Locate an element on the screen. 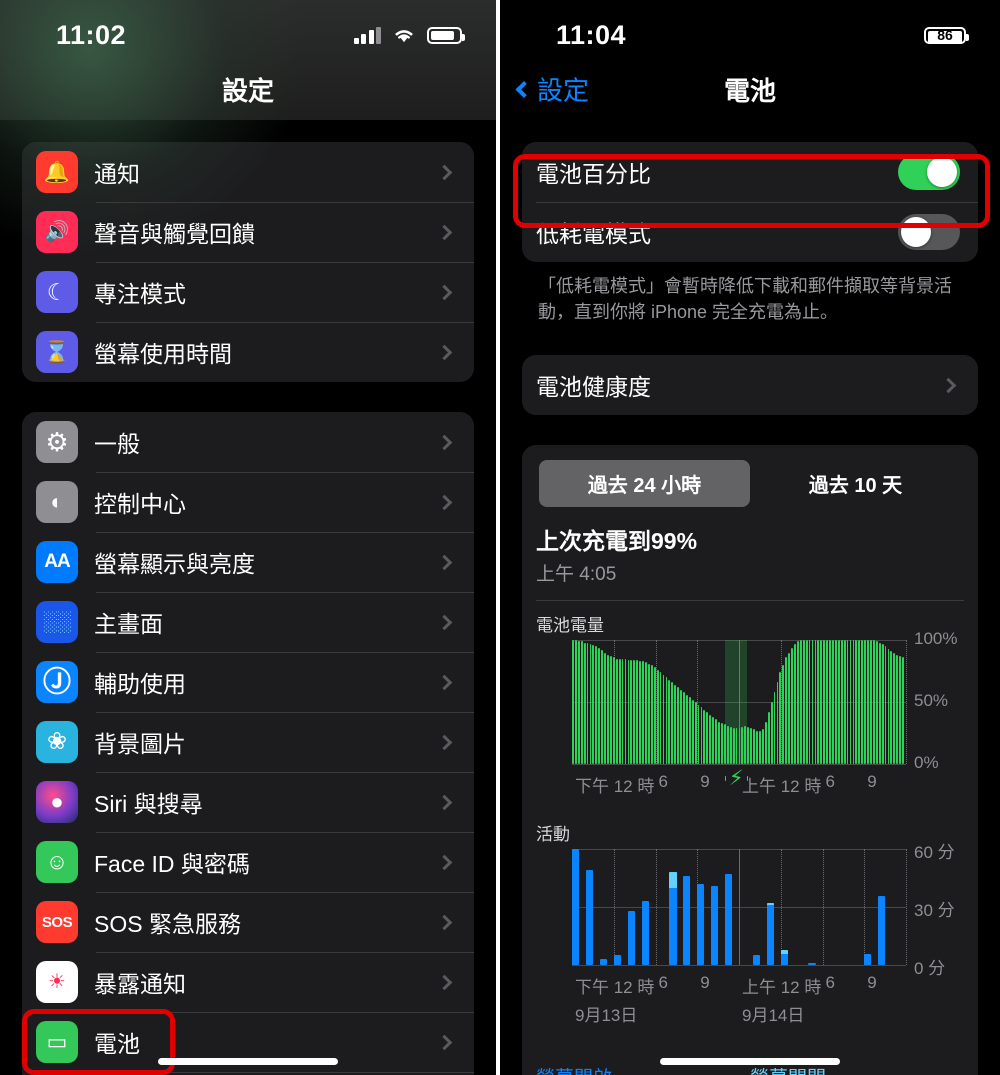 The image size is (1000, 1075). x-axis-tick-label: 上午 12 時 is located at coordinates (782, 988).